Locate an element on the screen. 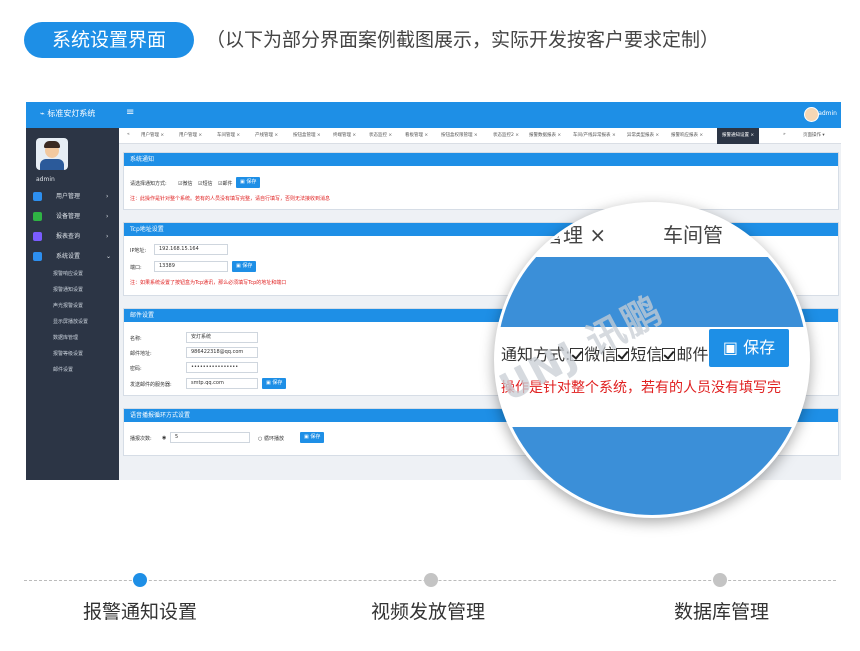  tab: 报警响应报表 × is located at coordinates (687, 135).